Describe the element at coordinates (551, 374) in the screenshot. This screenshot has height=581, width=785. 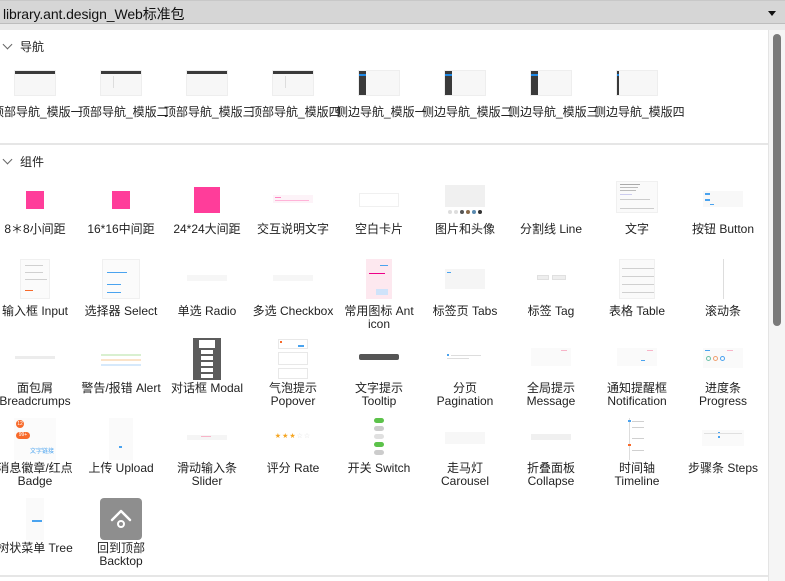
I see `symbol-item: 全局提示 Message` at that location.